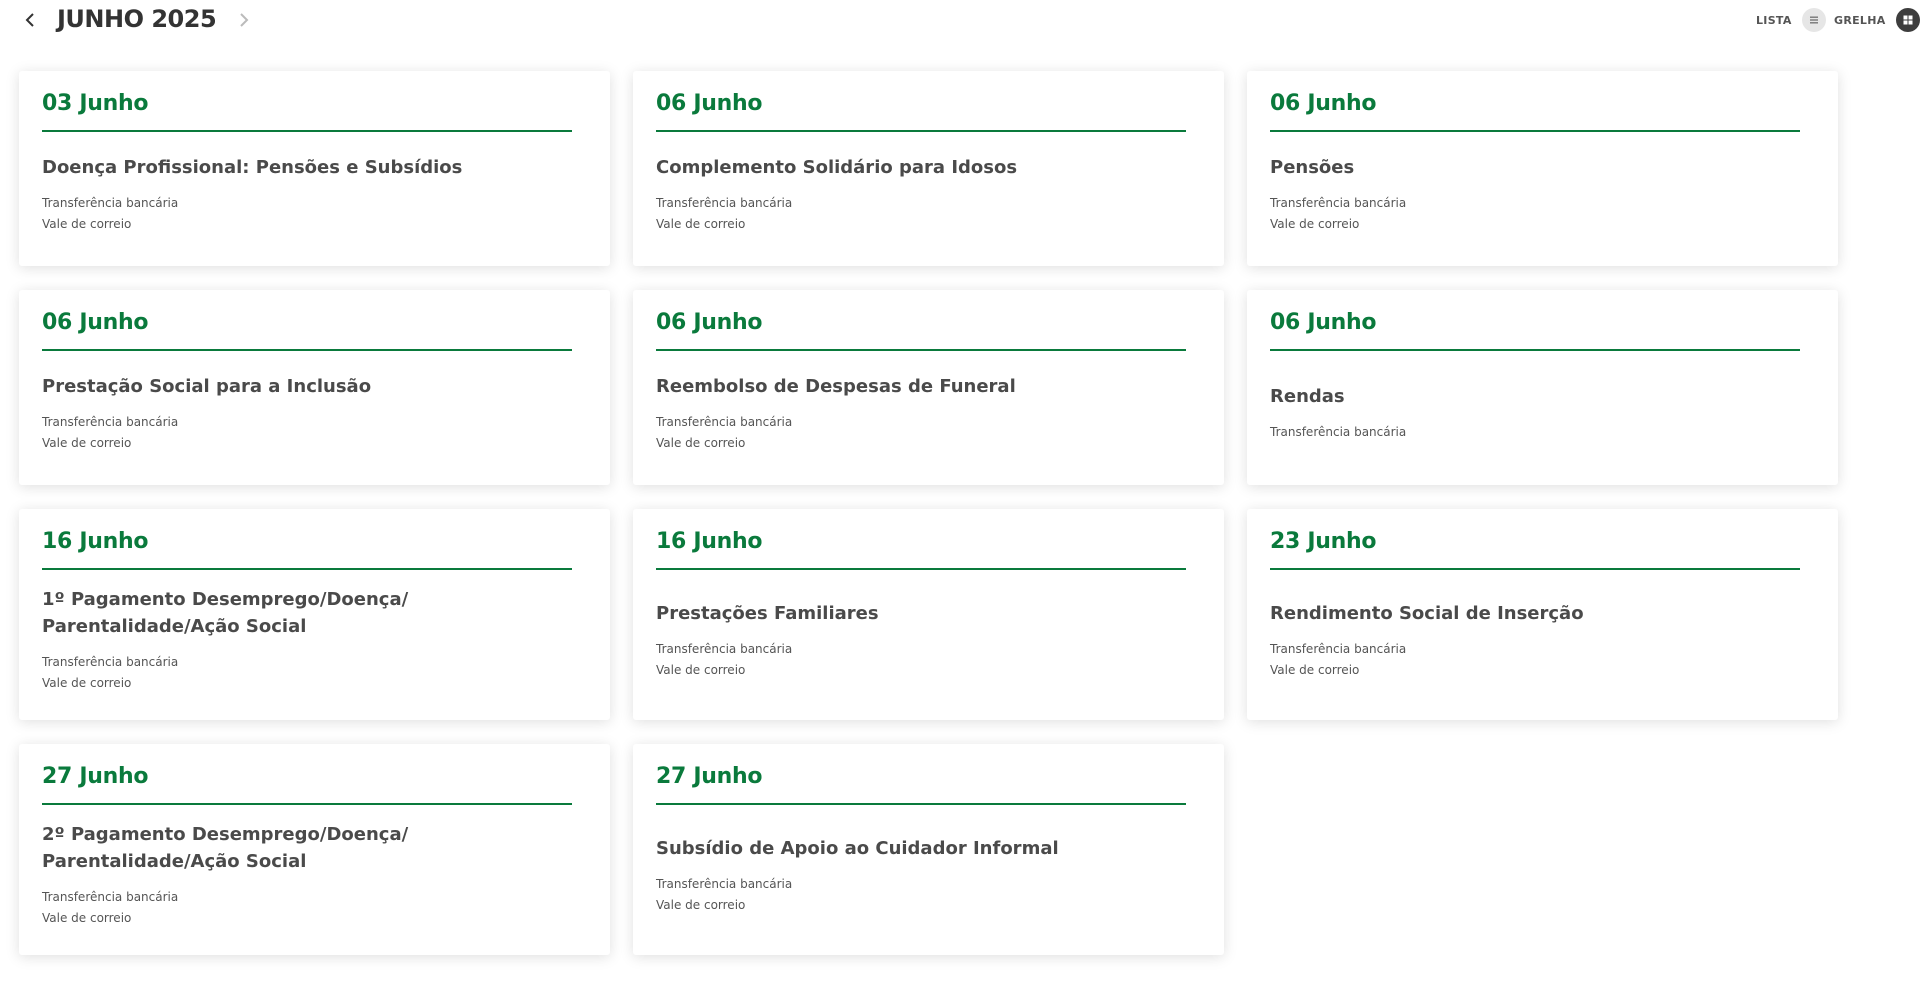 This screenshot has height=1000, width=1920. Describe the element at coordinates (137, 19) in the screenshot. I see `month-title: JUNHO 2025` at that location.